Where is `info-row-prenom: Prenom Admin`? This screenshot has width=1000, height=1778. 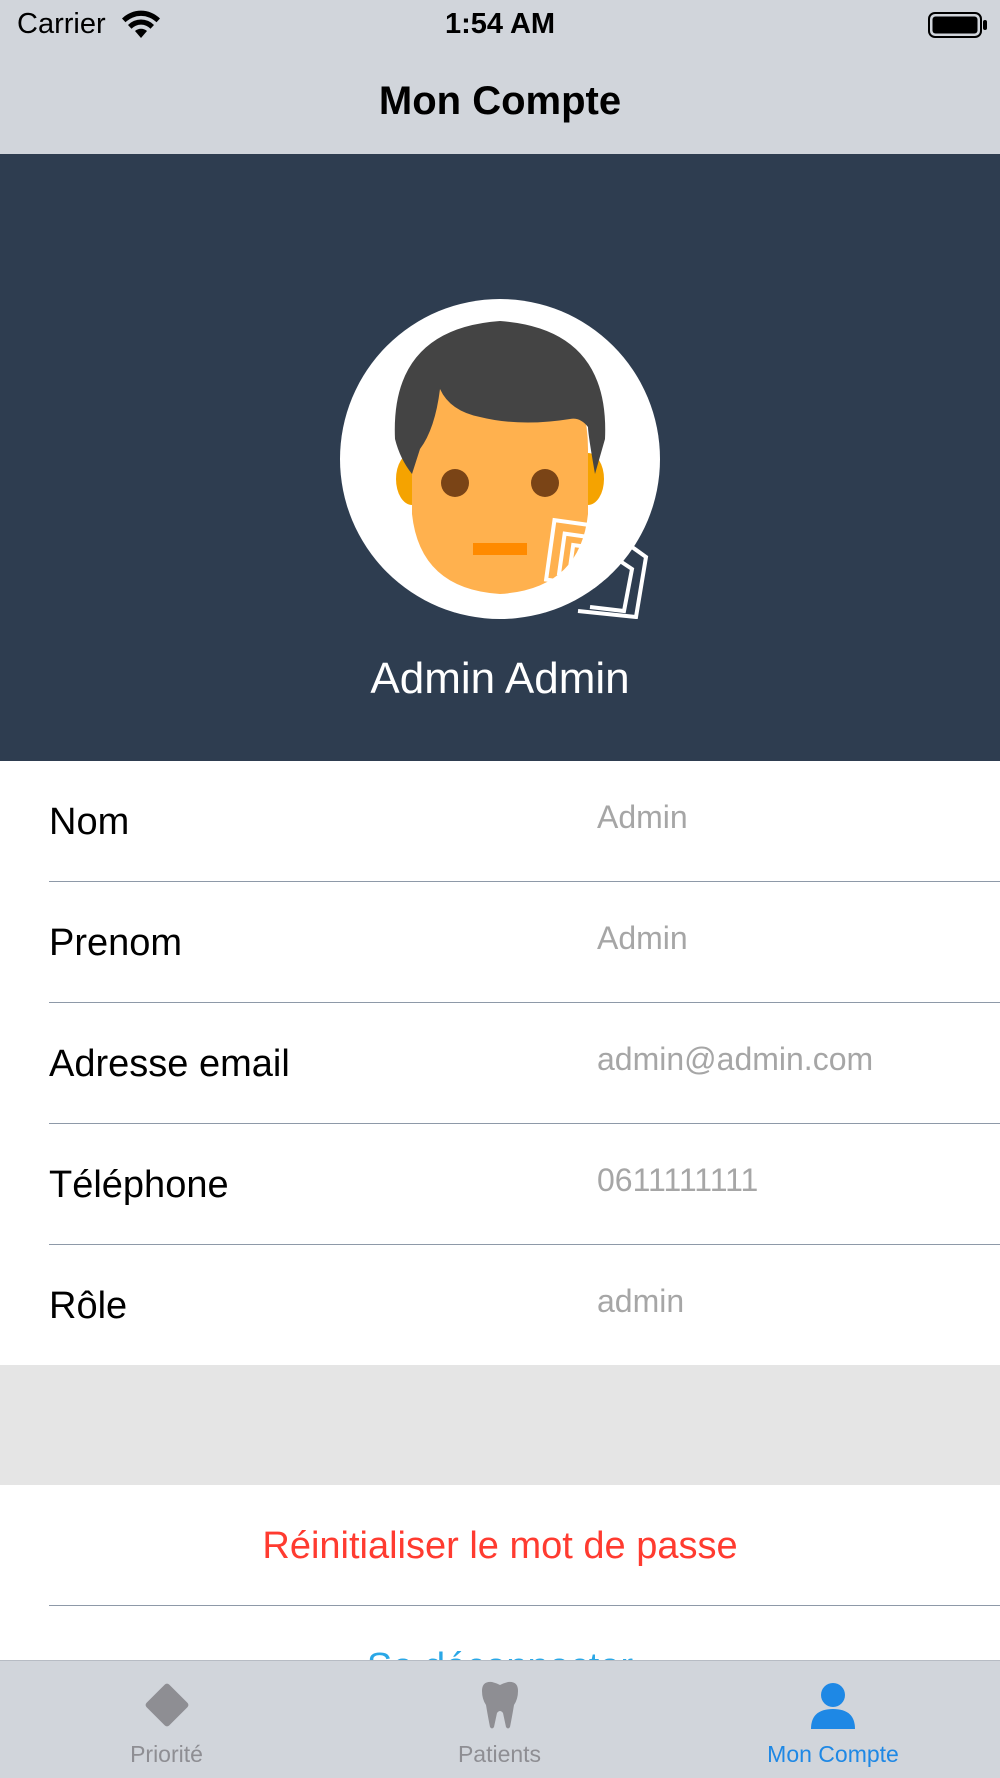
info-row-prenom: Prenom Admin is located at coordinates (500, 942).